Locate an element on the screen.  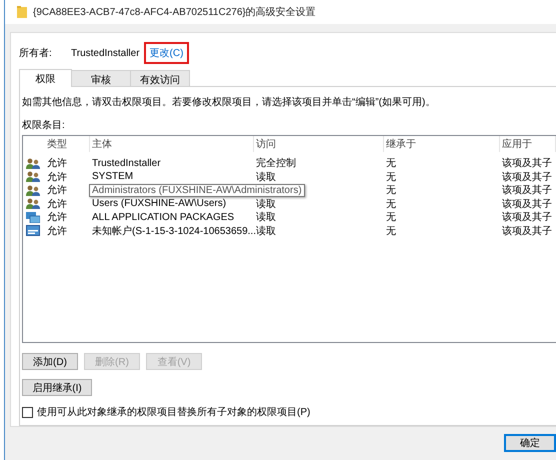
table-cell-text: ALL APPLICATION PACKAGES is located at coordinates (163, 217).